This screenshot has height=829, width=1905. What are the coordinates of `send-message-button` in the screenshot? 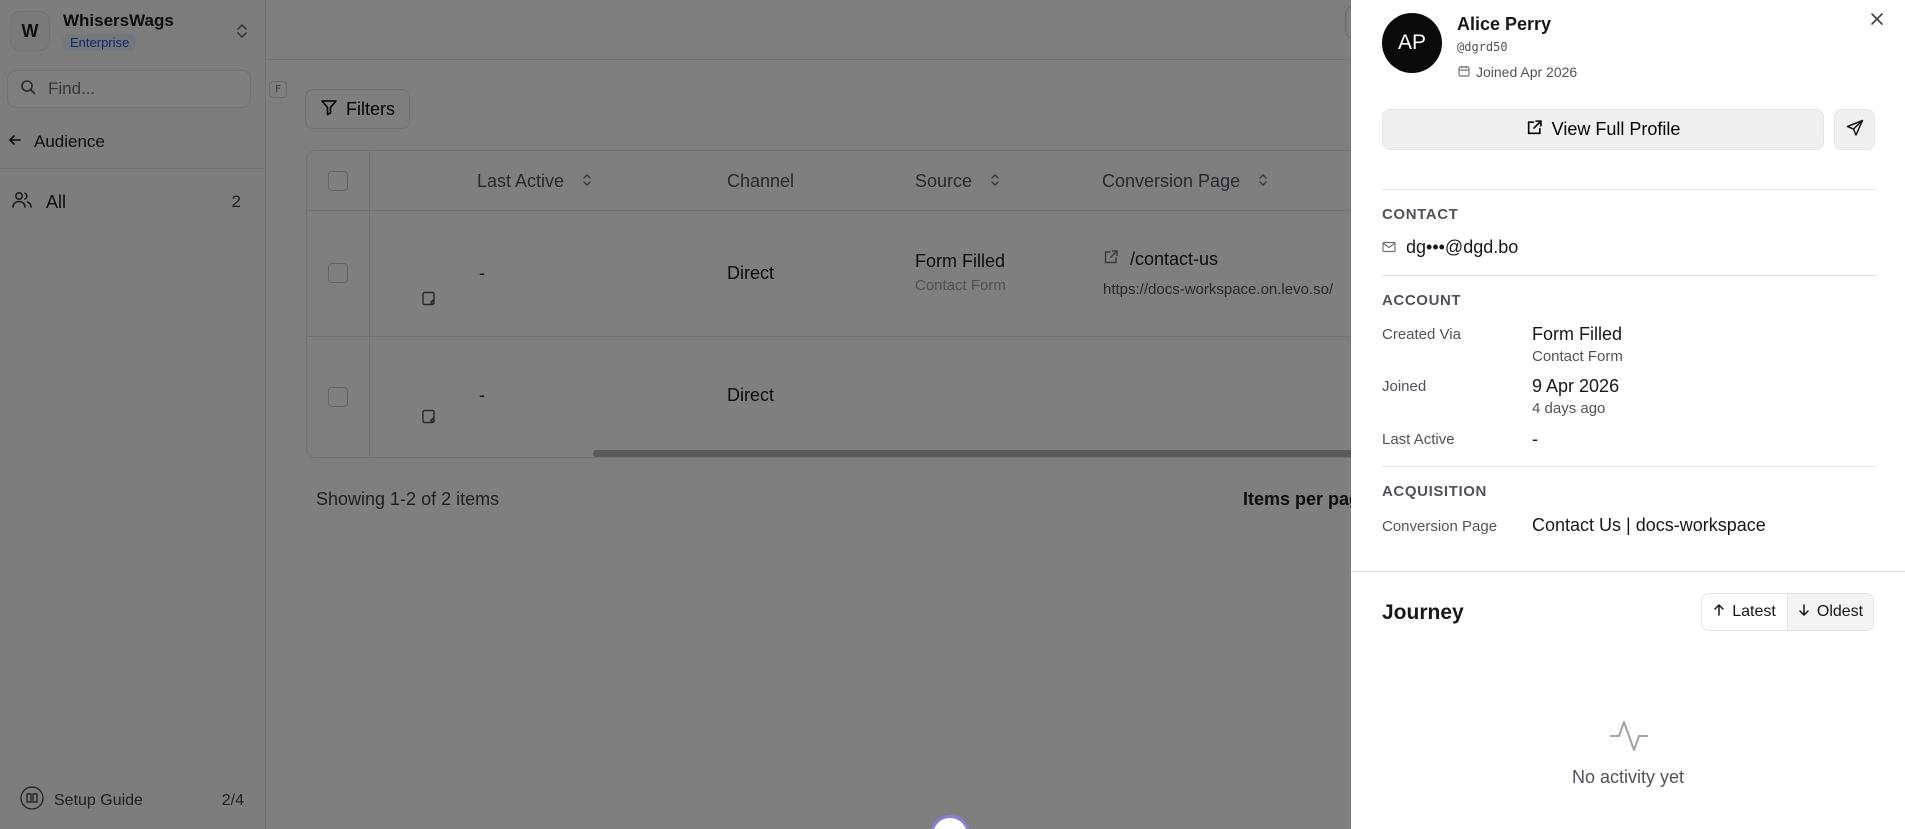 It's located at (1854, 129).